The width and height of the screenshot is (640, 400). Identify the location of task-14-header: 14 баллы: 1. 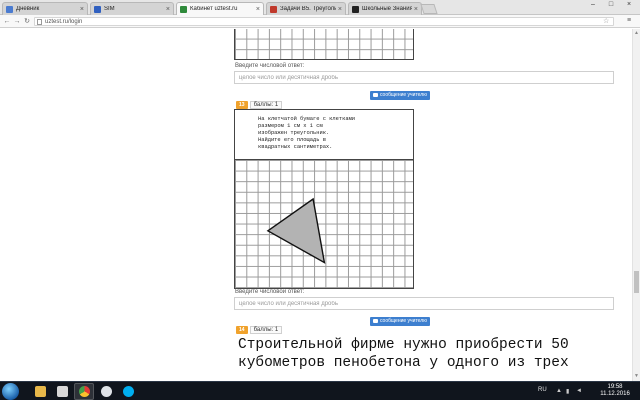
(259, 330).